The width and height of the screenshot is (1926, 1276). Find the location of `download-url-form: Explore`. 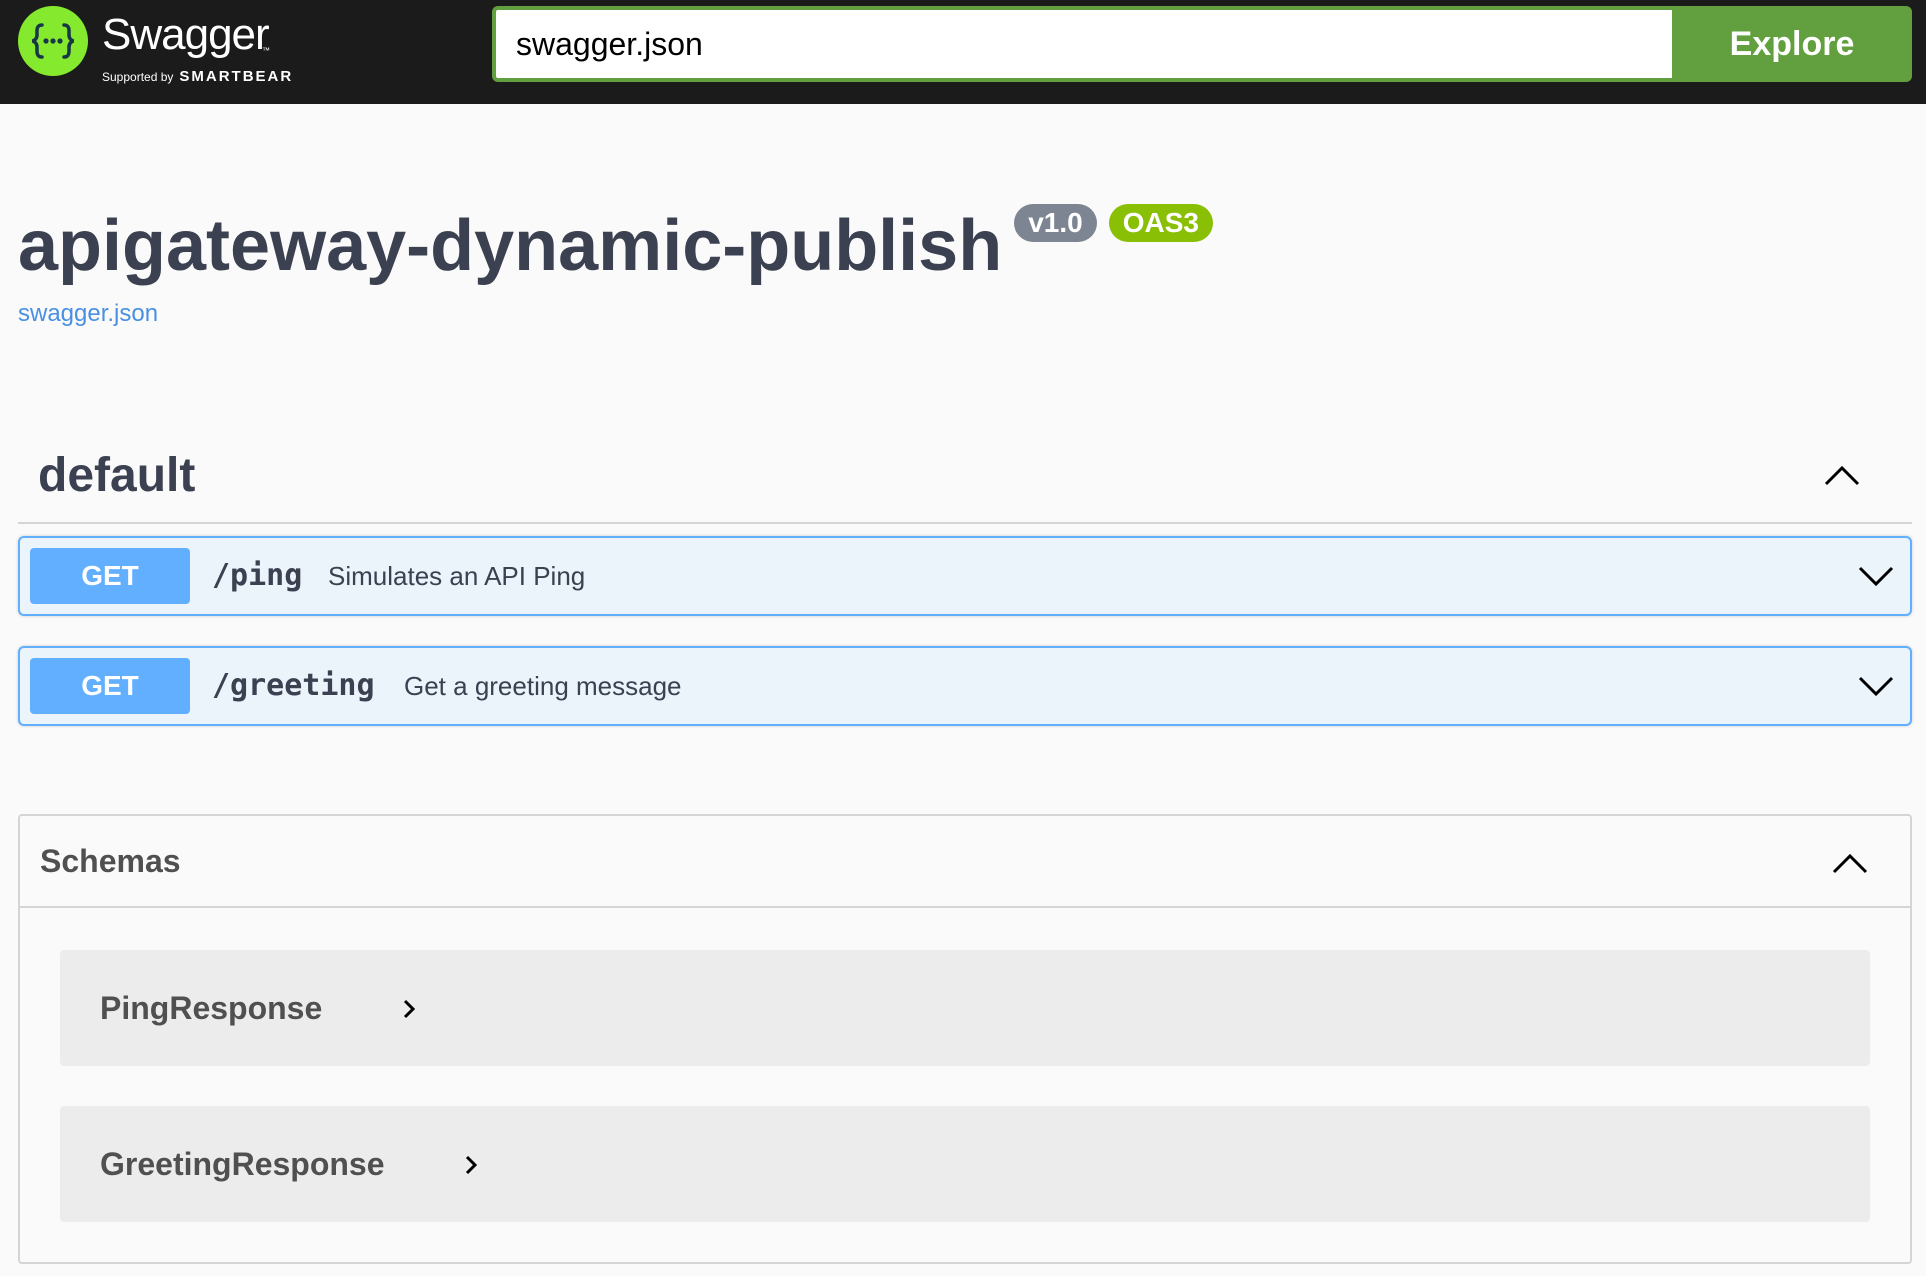

download-url-form: Explore is located at coordinates (1202, 44).